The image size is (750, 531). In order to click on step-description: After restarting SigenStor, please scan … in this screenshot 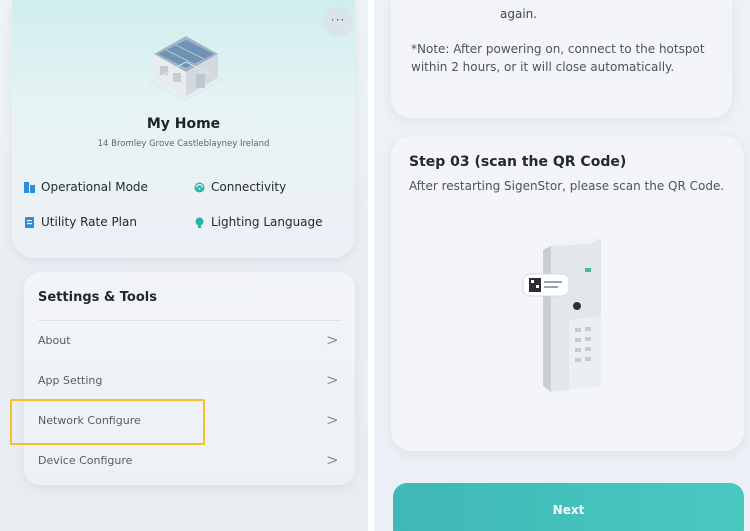, I will do `click(567, 186)`.